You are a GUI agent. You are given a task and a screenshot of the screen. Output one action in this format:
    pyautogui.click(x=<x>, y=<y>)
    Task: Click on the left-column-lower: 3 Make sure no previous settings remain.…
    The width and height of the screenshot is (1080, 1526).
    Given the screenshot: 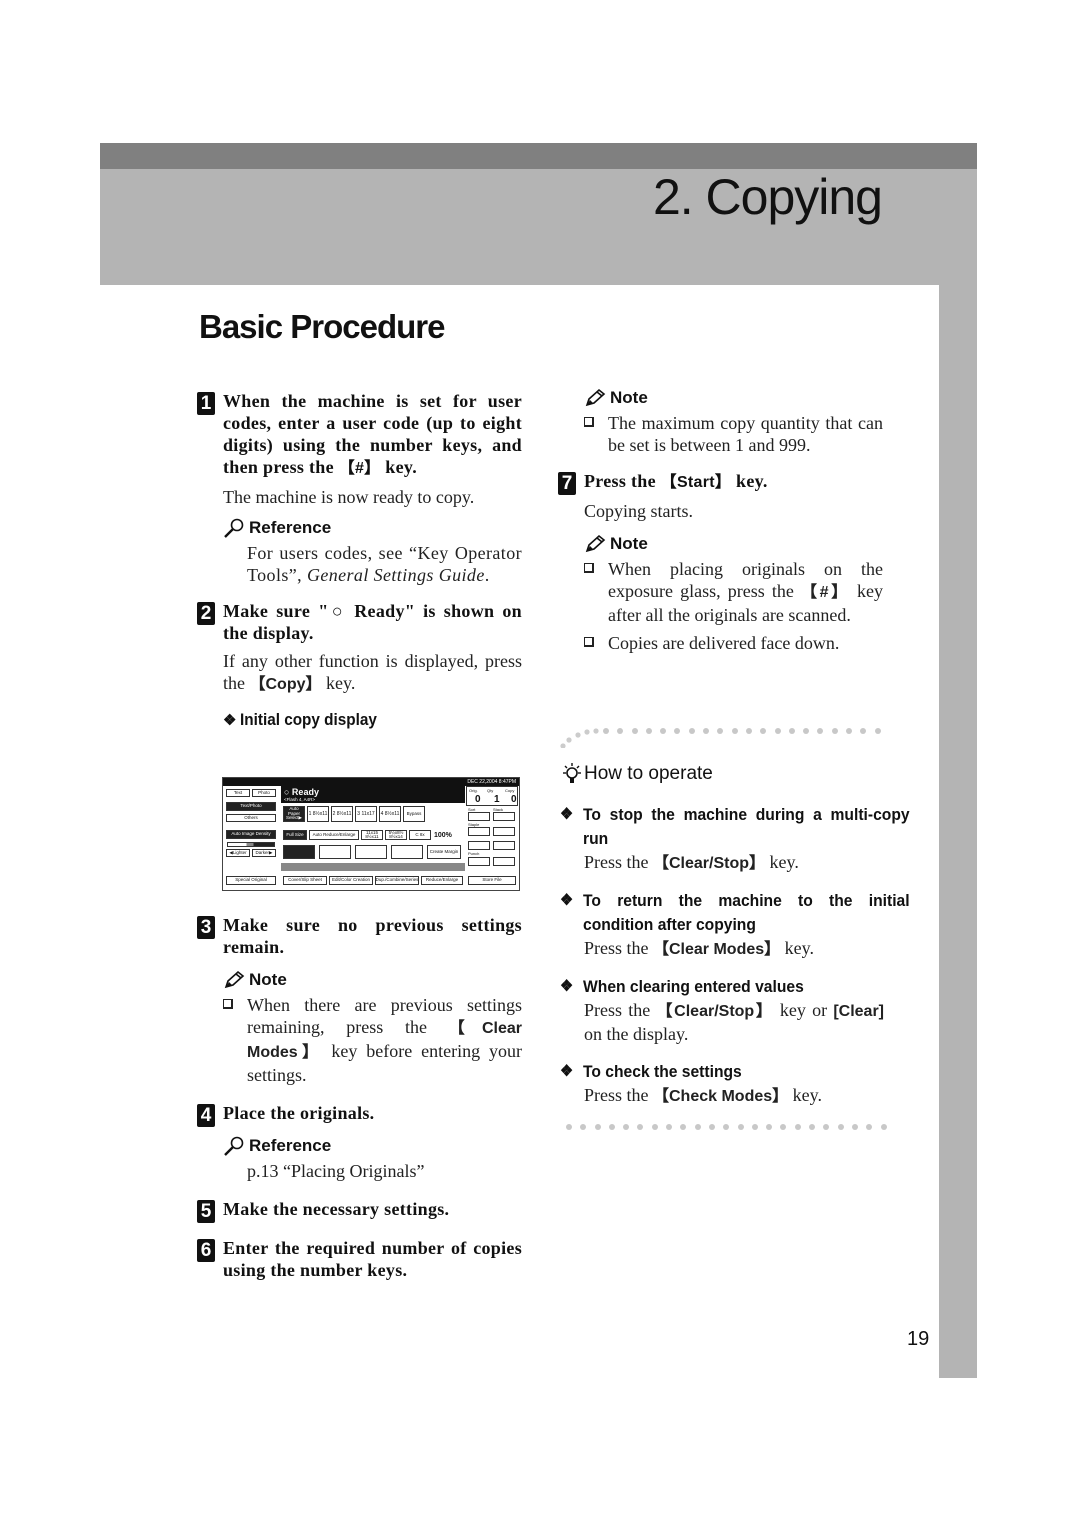 What is the action you would take?
    pyautogui.click(x=359, y=1097)
    